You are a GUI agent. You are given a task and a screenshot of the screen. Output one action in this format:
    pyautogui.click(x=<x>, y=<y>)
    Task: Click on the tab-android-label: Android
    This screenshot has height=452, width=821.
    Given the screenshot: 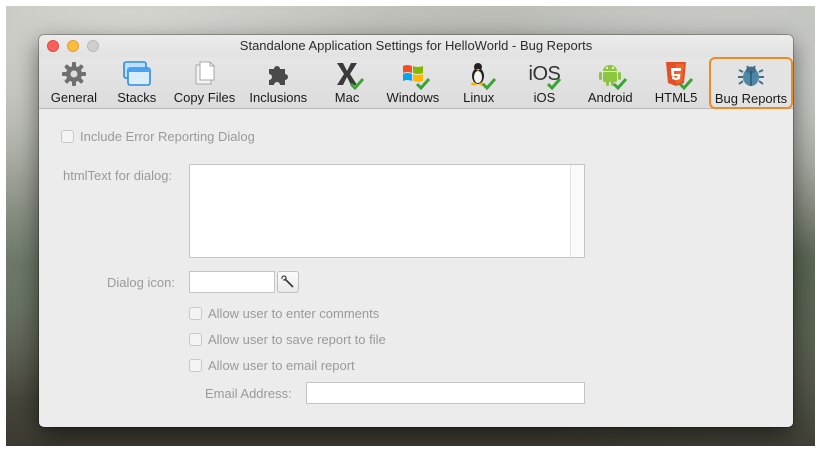 What is the action you would take?
    pyautogui.click(x=610, y=97)
    